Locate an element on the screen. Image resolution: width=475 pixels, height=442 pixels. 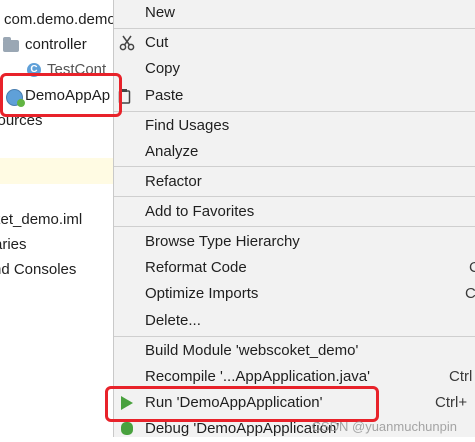
menu-item-browse-type-hierarchy: Browse Type Hierarchy is located at coordinates (294, 242).